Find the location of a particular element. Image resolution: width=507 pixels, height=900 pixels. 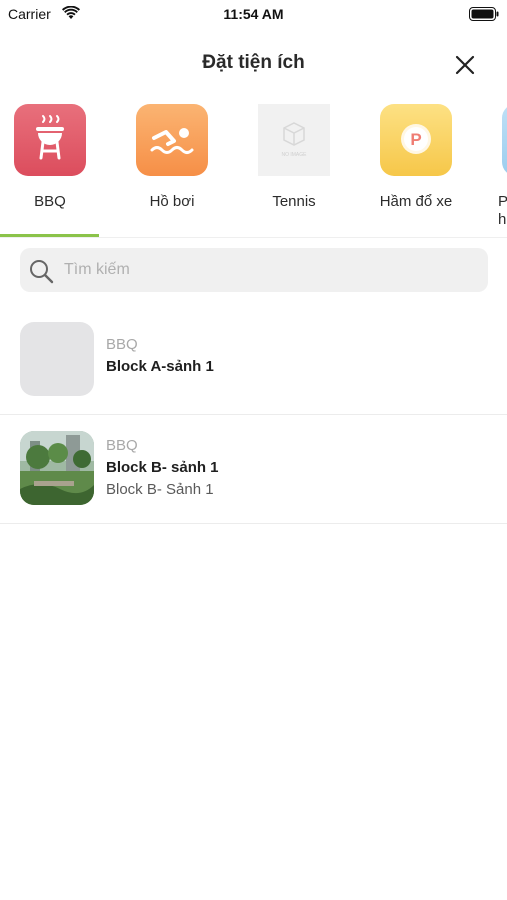

svg-text: P is located at coordinates (415, 139).